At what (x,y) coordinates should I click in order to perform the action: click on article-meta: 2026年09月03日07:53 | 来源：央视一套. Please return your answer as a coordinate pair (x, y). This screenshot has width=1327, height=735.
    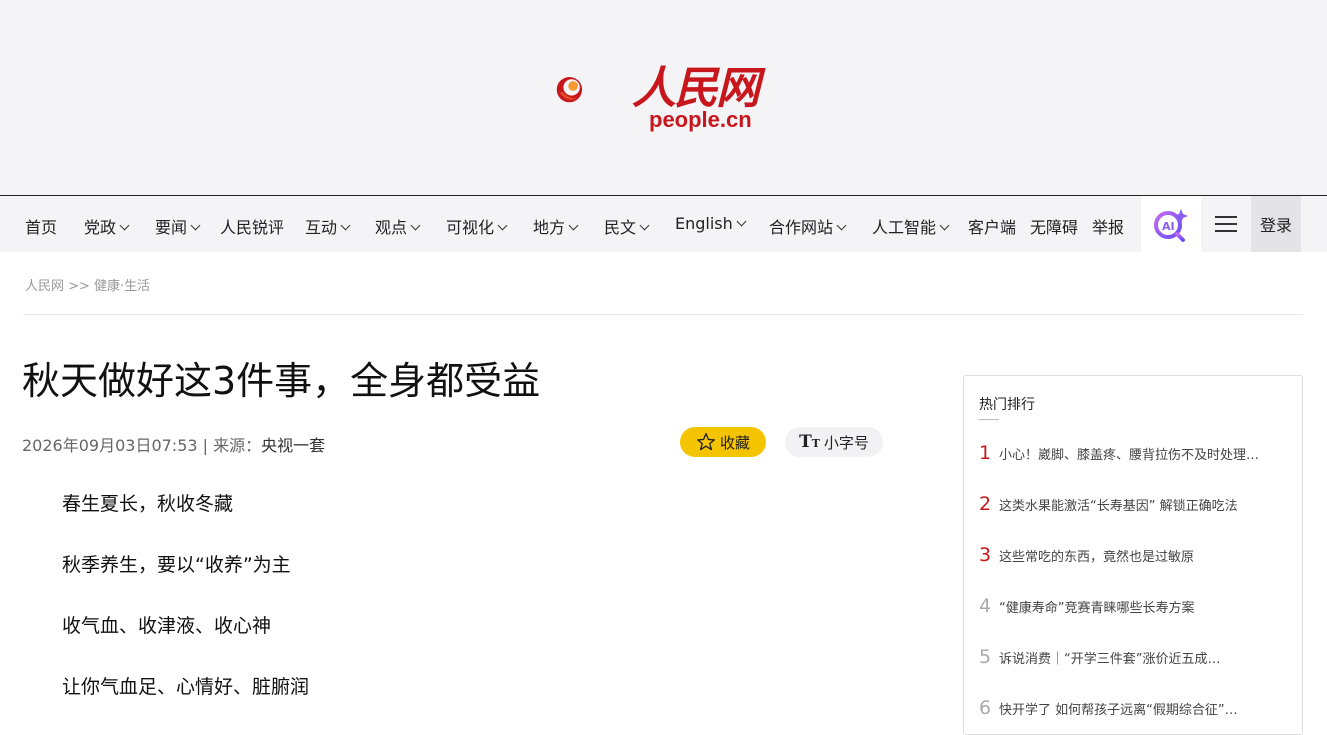
    Looking at the image, I should click on (173, 444).